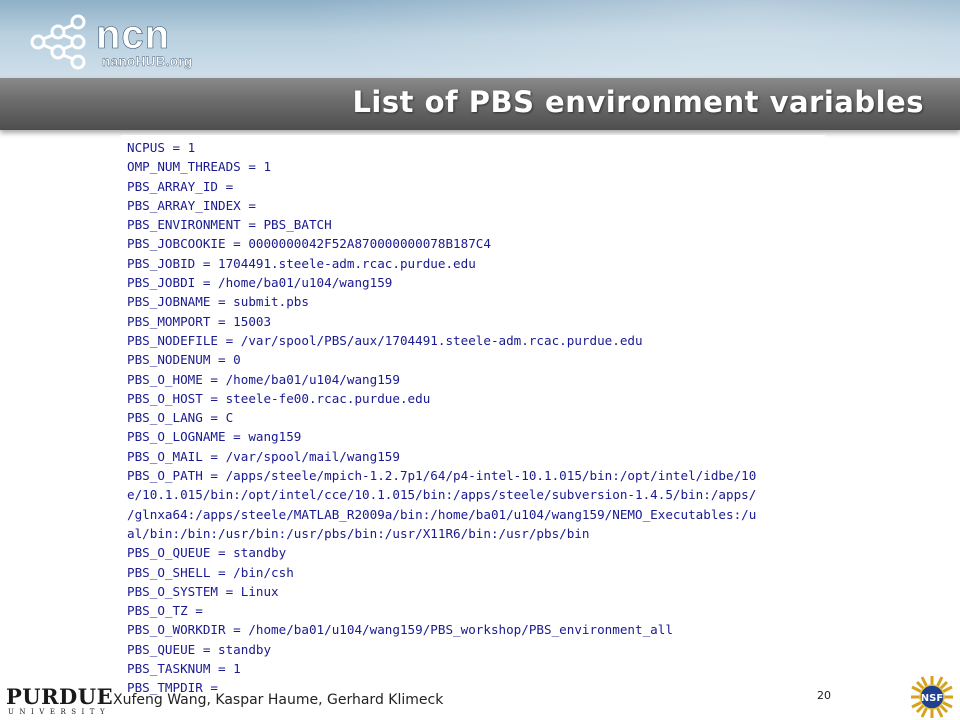 The height and width of the screenshot is (720, 960). What do you see at coordinates (279, 398) in the screenshot?
I see `env-line: PBS_O_HOST = steele-fe00.rcac.purdue.edu` at bounding box center [279, 398].